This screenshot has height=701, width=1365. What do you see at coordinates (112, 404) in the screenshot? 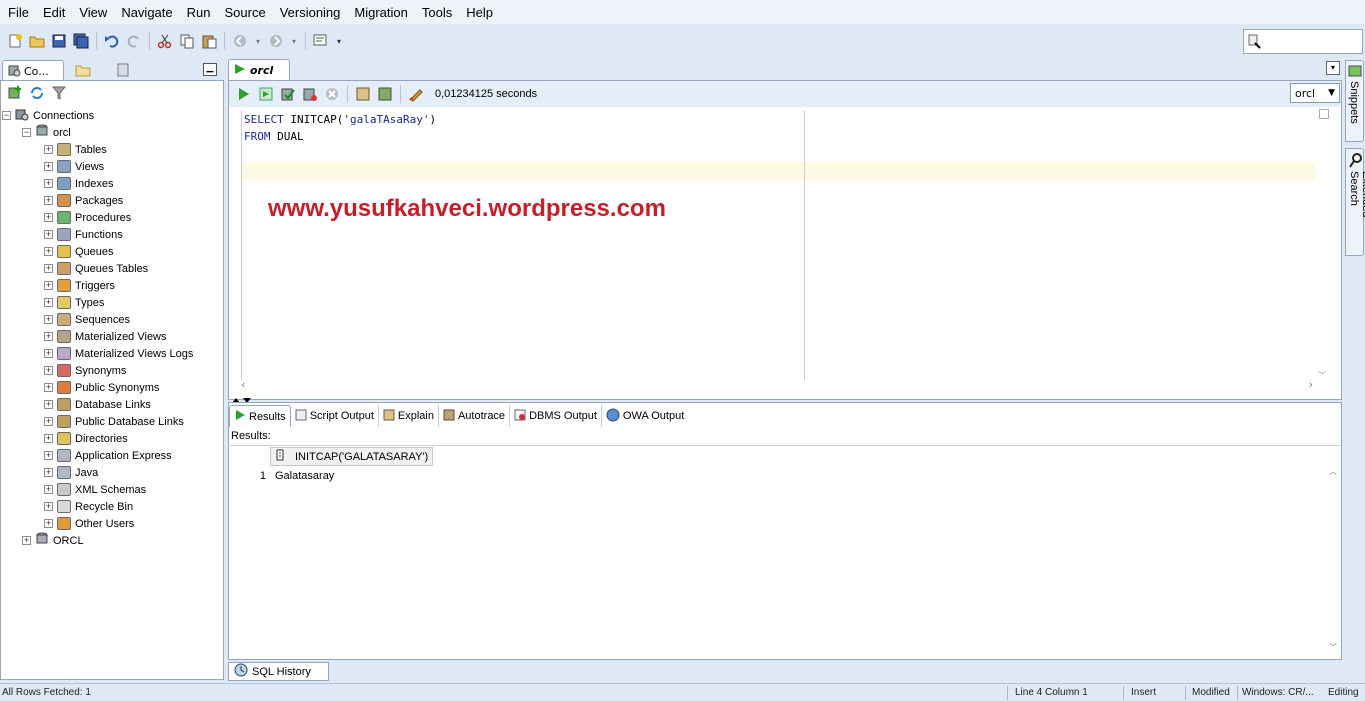
I see `tree-item-database-links: + Database Links` at bounding box center [112, 404].